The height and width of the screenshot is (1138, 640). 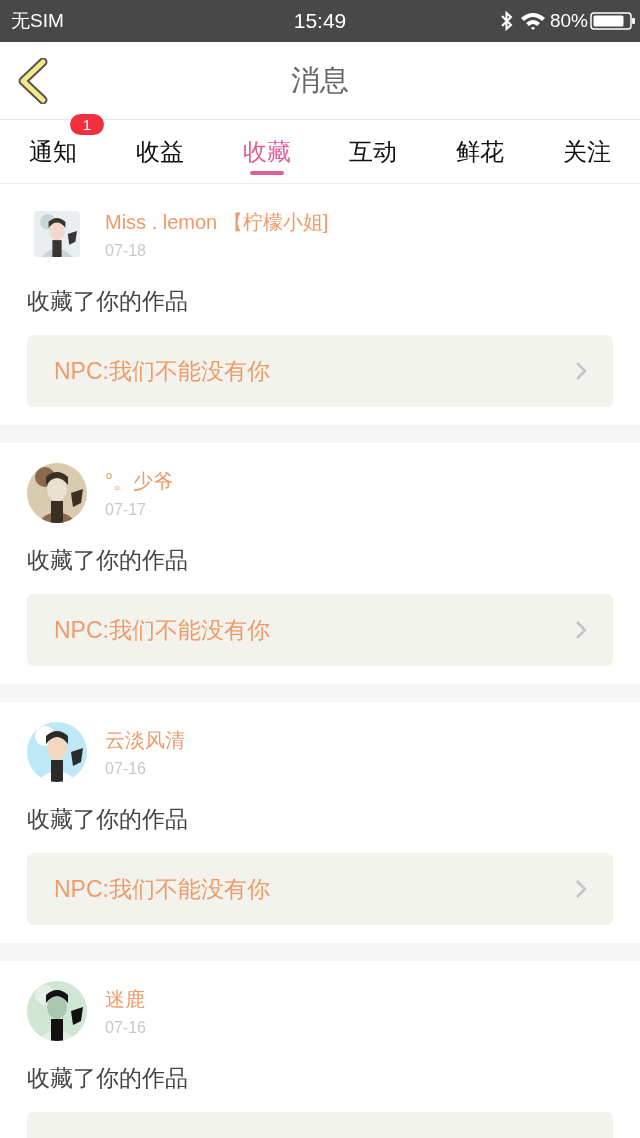 I want to click on user-name: °。少爷, so click(x=139, y=481).